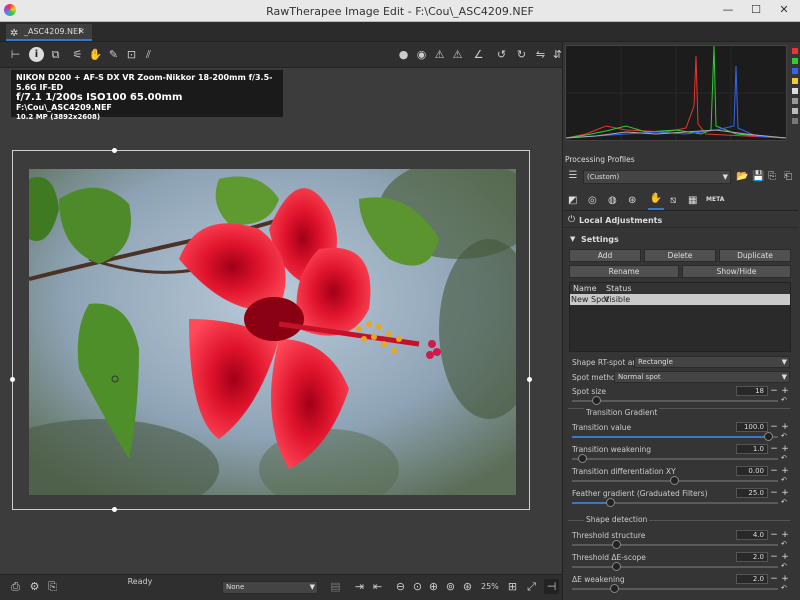 This screenshot has width=800, height=600. Describe the element at coordinates (12, 379) in the screenshot. I see `spot-handle-left` at that location.